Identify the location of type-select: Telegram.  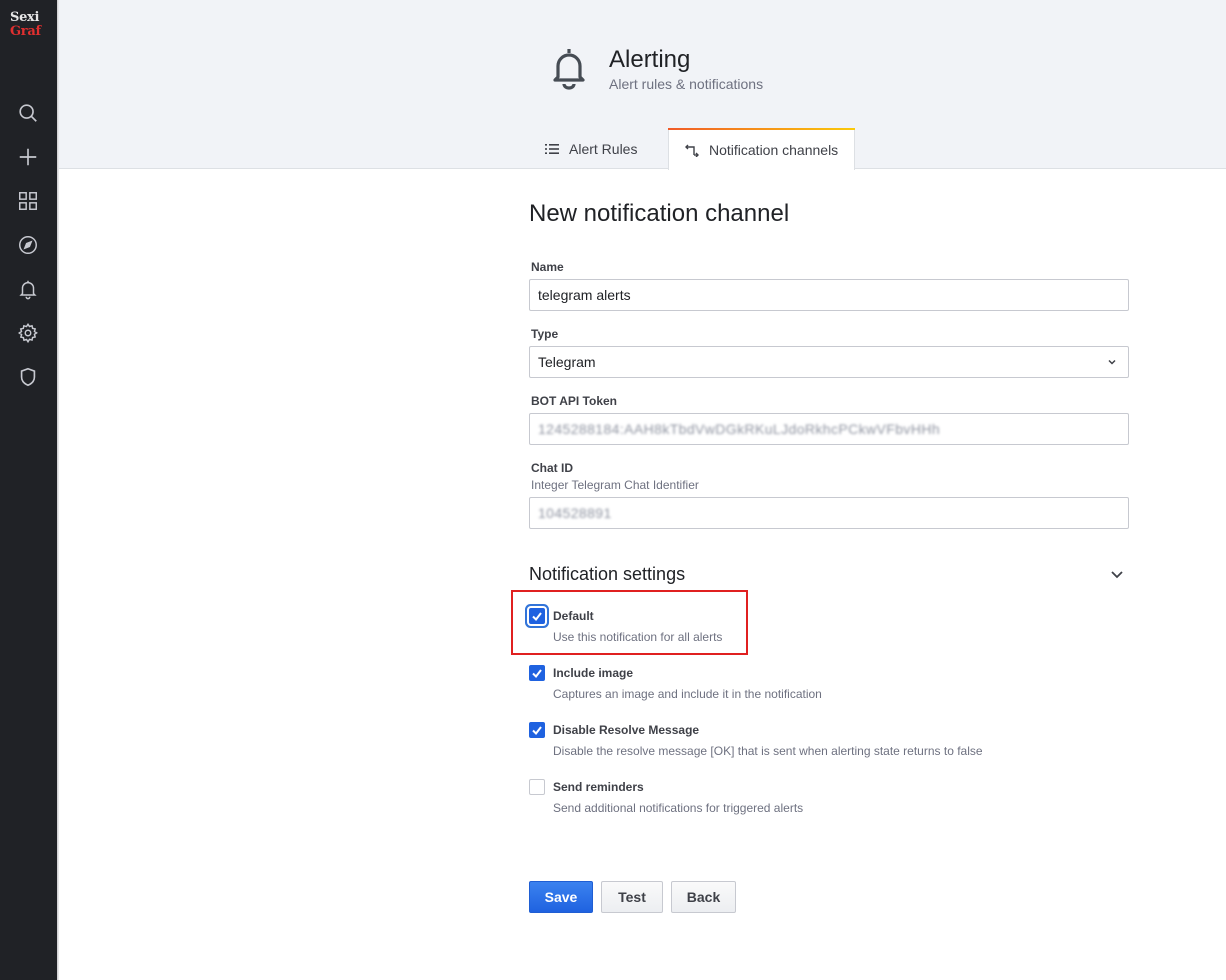
(829, 362).